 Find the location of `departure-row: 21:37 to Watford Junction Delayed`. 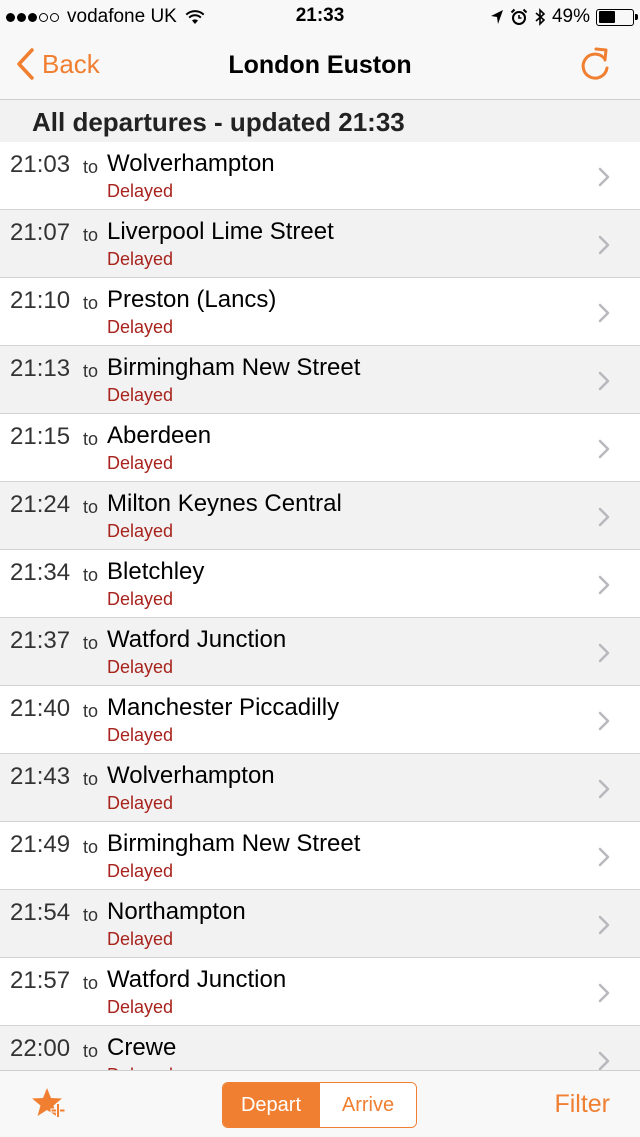

departure-row: 21:37 to Watford Junction Delayed is located at coordinates (320, 652).